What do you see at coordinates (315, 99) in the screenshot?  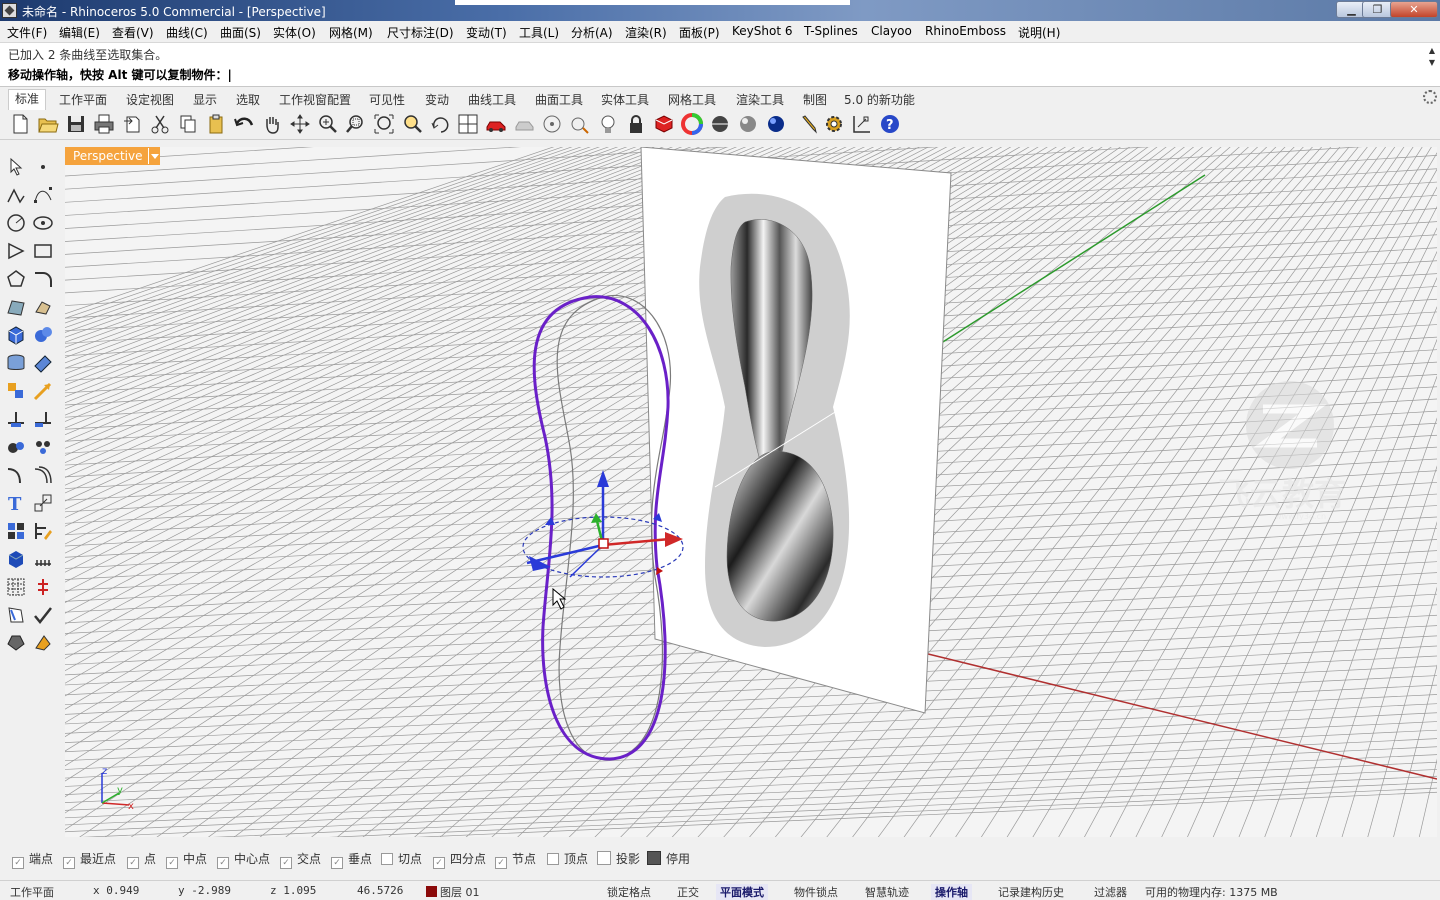 I see `tab-viewport-layout: 工作视窗配置` at bounding box center [315, 99].